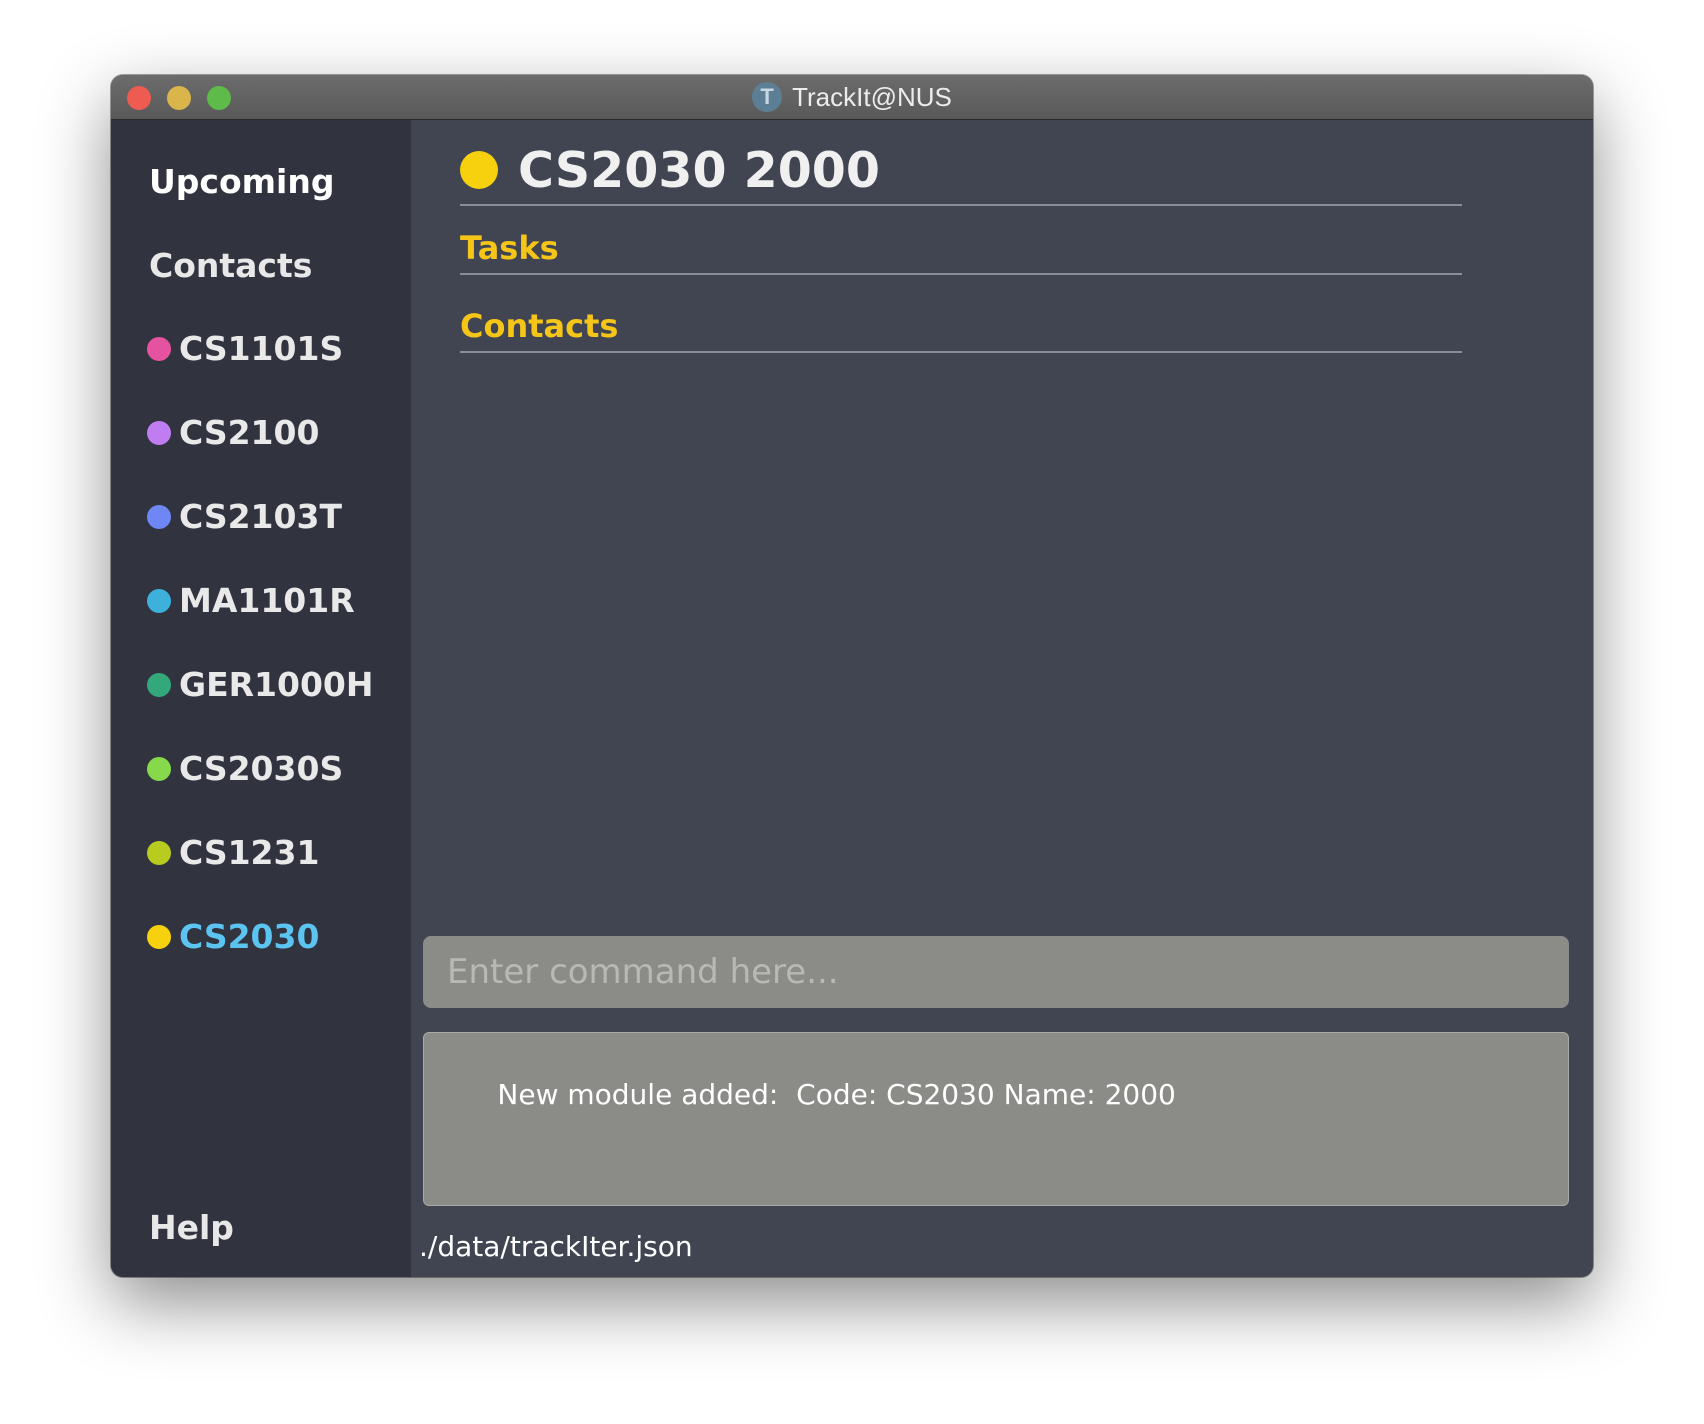 This screenshot has width=1704, height=1424. I want to click on sidebar-module-item: CS1231, so click(233, 852).